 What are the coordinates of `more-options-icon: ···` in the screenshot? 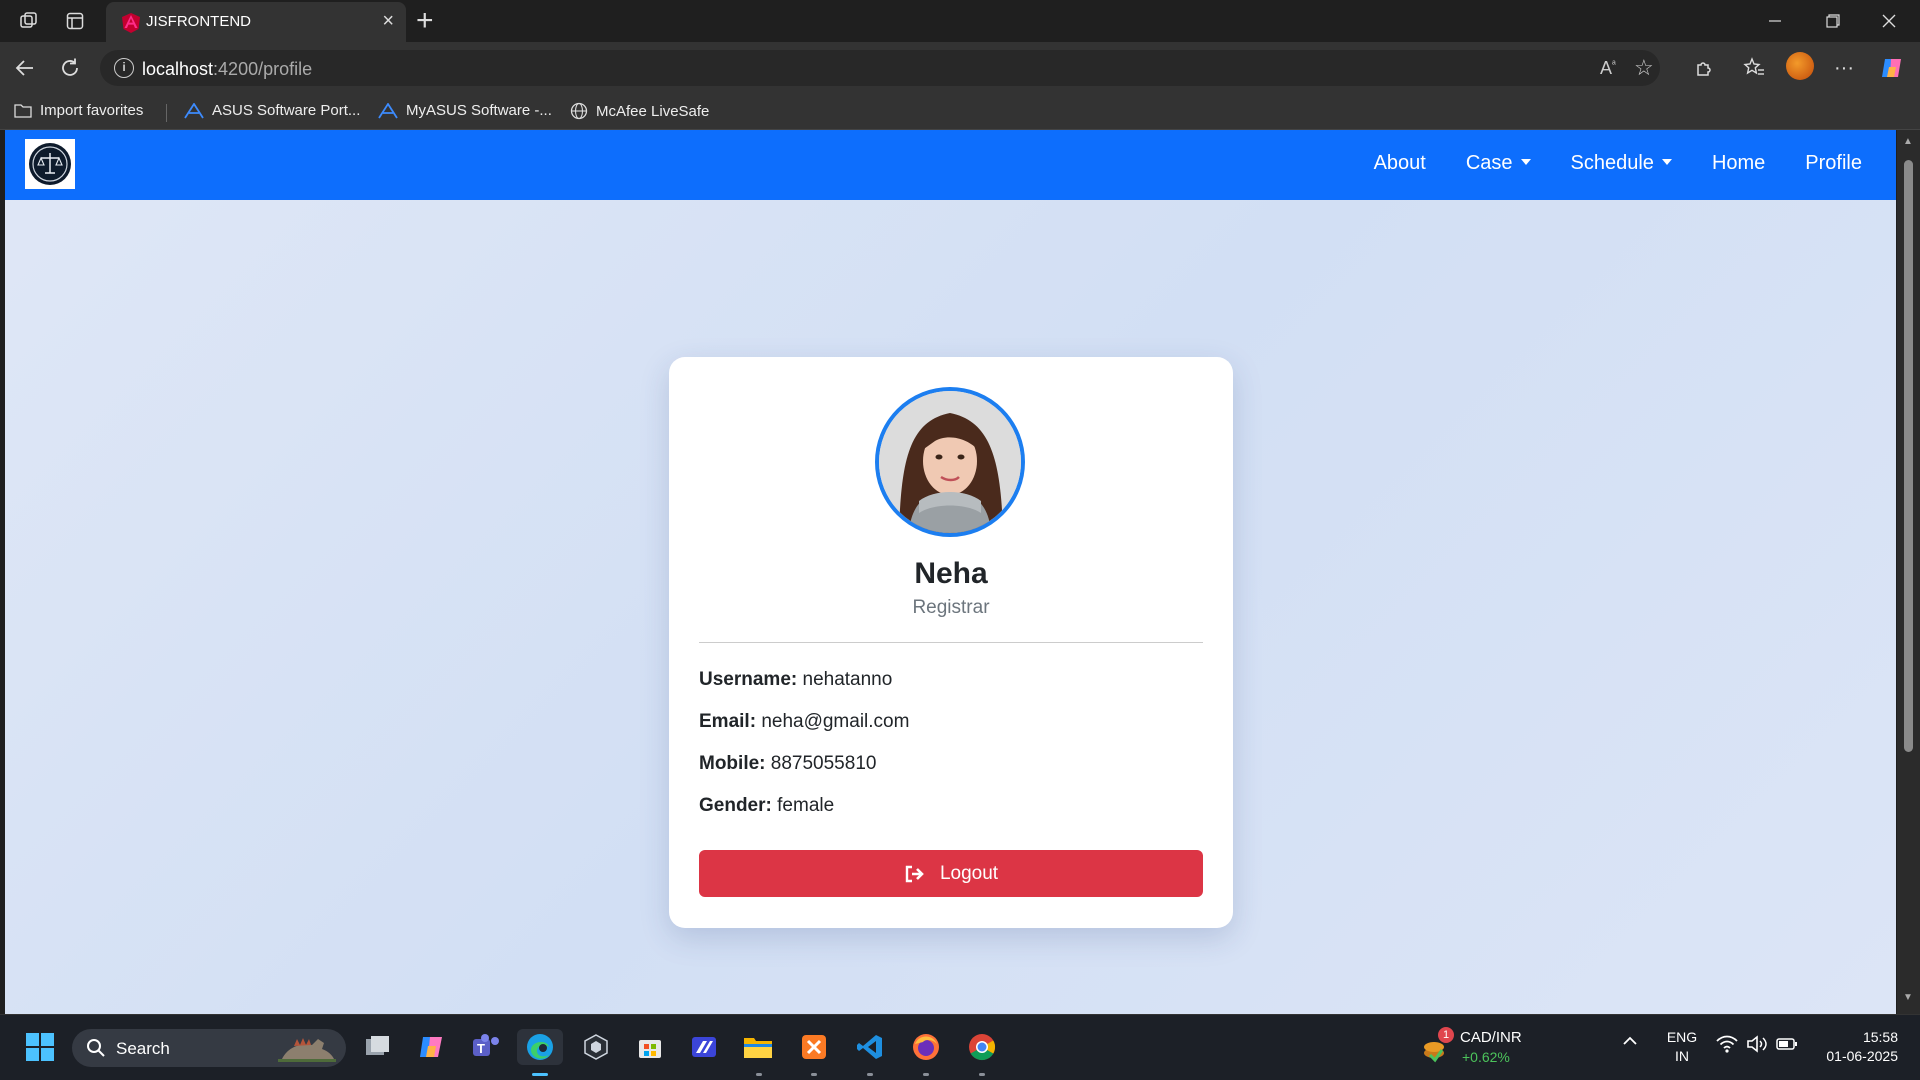 It's located at (1844, 68).